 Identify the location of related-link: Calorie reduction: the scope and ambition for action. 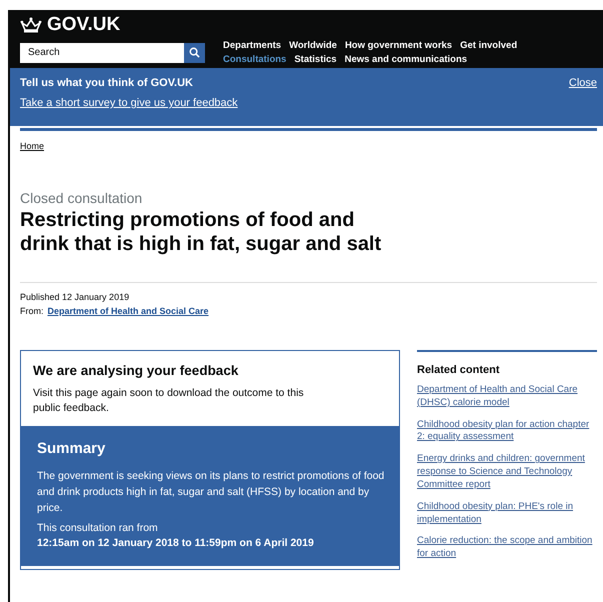
(507, 548).